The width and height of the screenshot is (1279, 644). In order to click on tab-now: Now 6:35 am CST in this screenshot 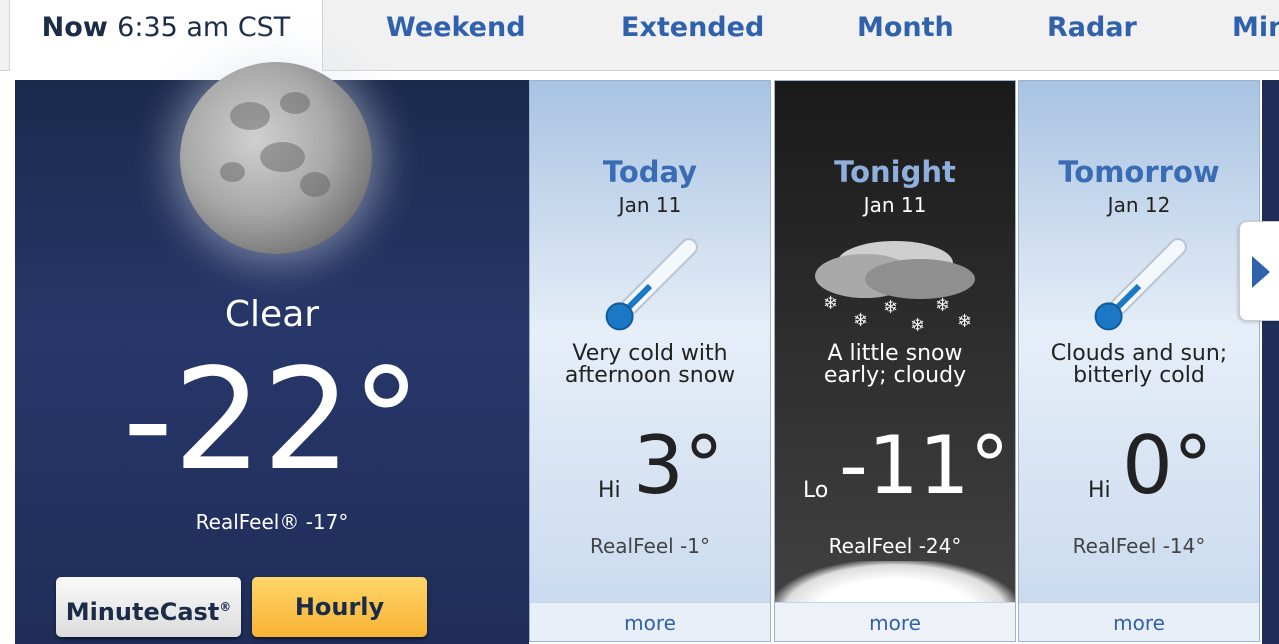, I will do `click(166, 35)`.